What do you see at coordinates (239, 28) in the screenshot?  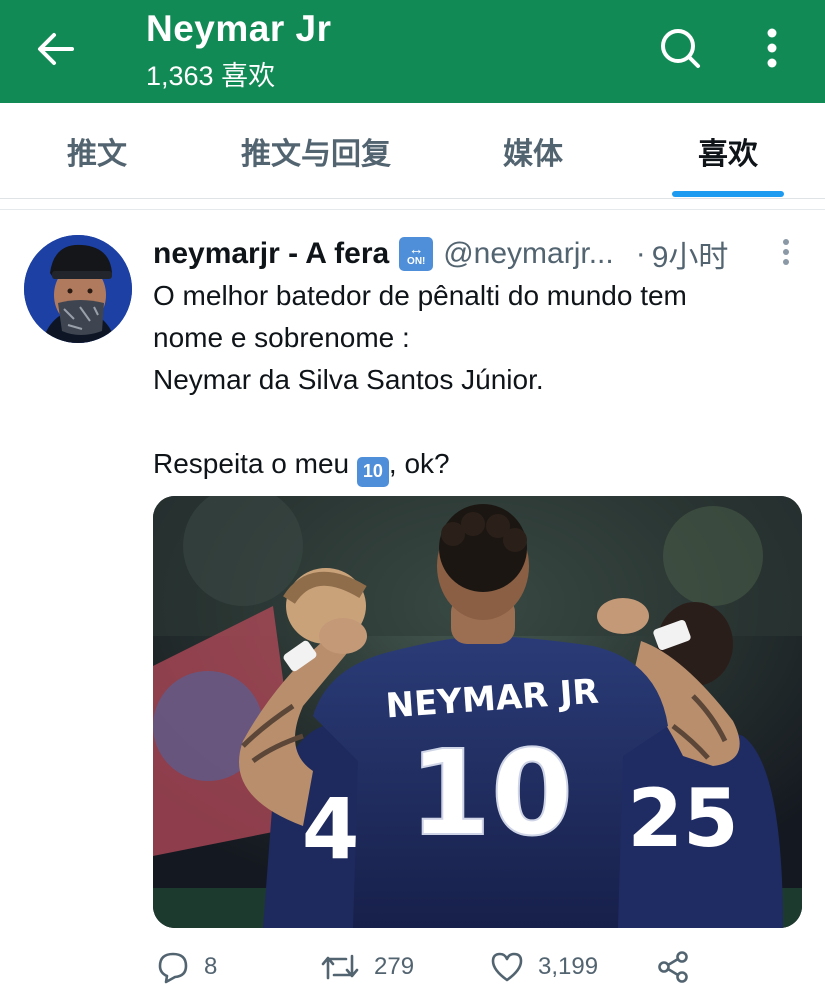 I see `profile-title: Neymar Jr` at bounding box center [239, 28].